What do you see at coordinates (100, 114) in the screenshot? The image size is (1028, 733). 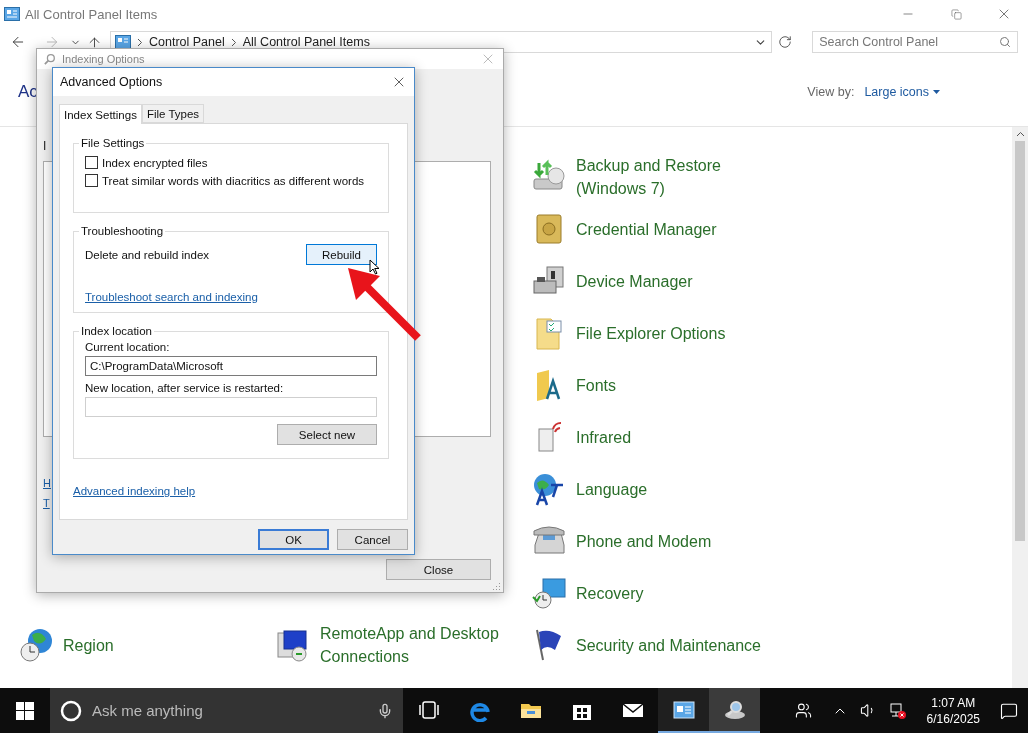 I see `tab: Index Settings` at bounding box center [100, 114].